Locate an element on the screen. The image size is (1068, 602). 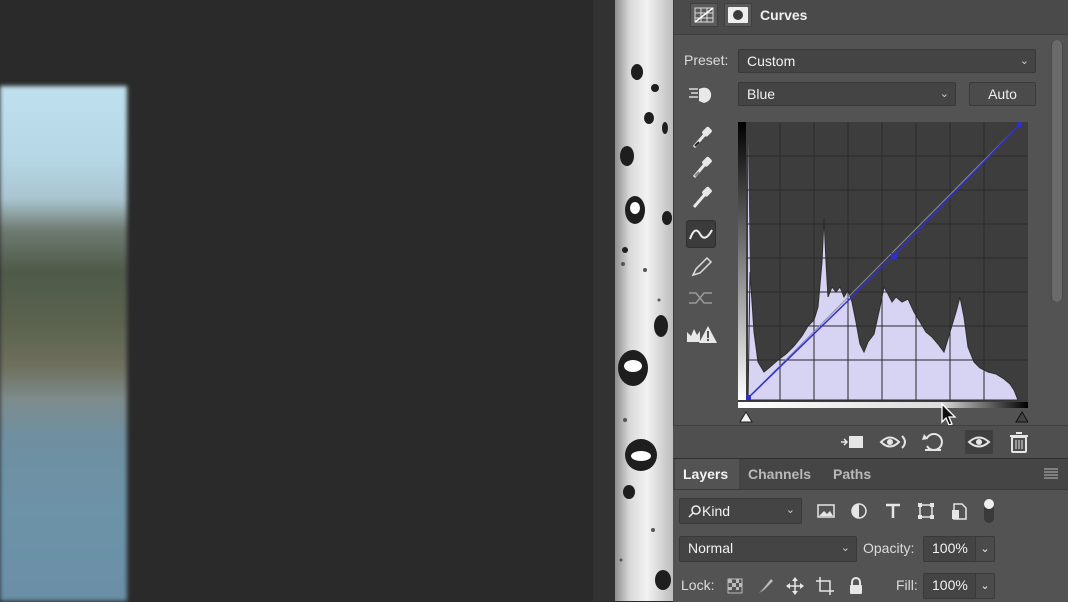
image-icon is located at coordinates (826, 511).